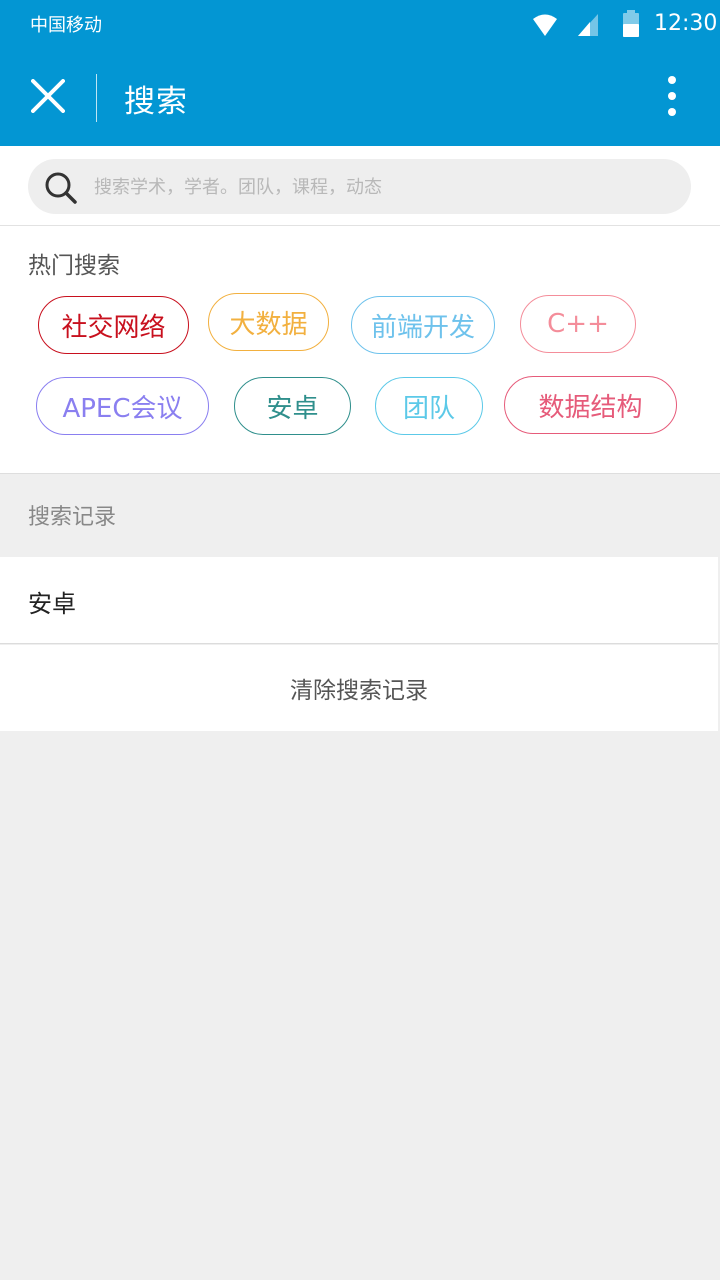 The height and width of the screenshot is (1280, 720). What do you see at coordinates (686, 23) in the screenshot?
I see `status-time: 12:30` at bounding box center [686, 23].